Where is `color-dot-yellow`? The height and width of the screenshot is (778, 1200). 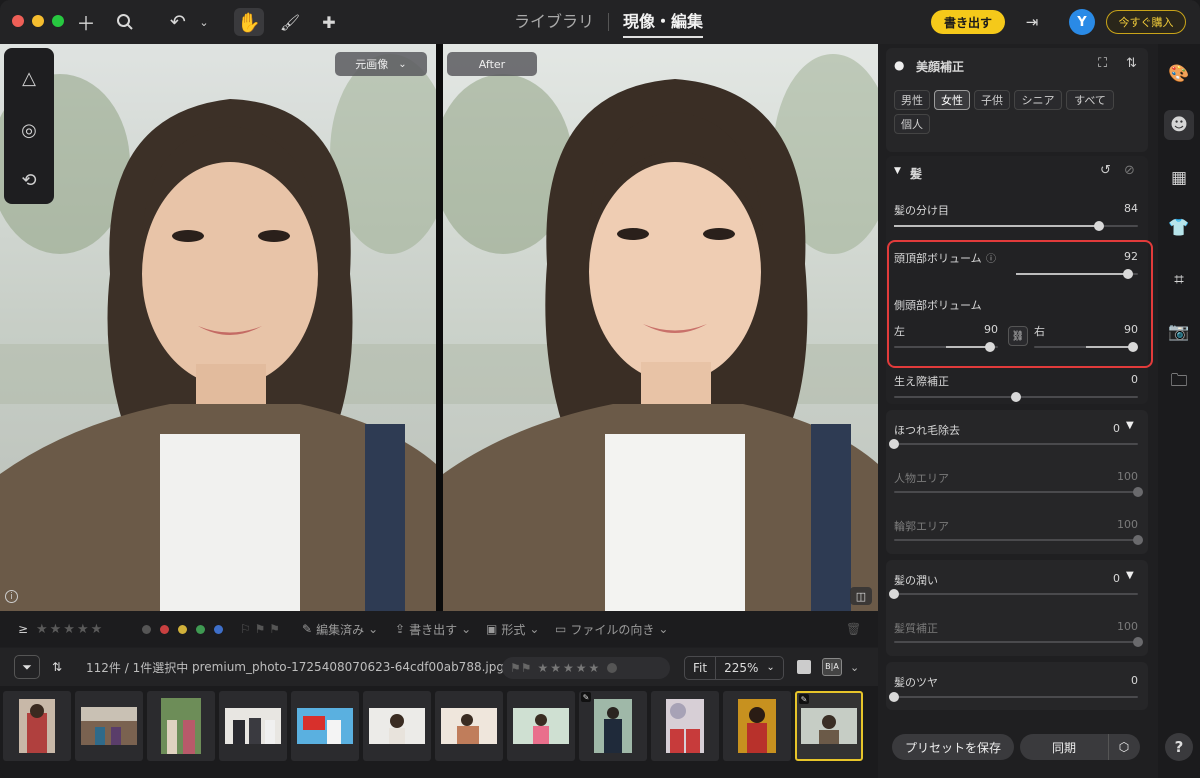 color-dot-yellow is located at coordinates (182, 629).